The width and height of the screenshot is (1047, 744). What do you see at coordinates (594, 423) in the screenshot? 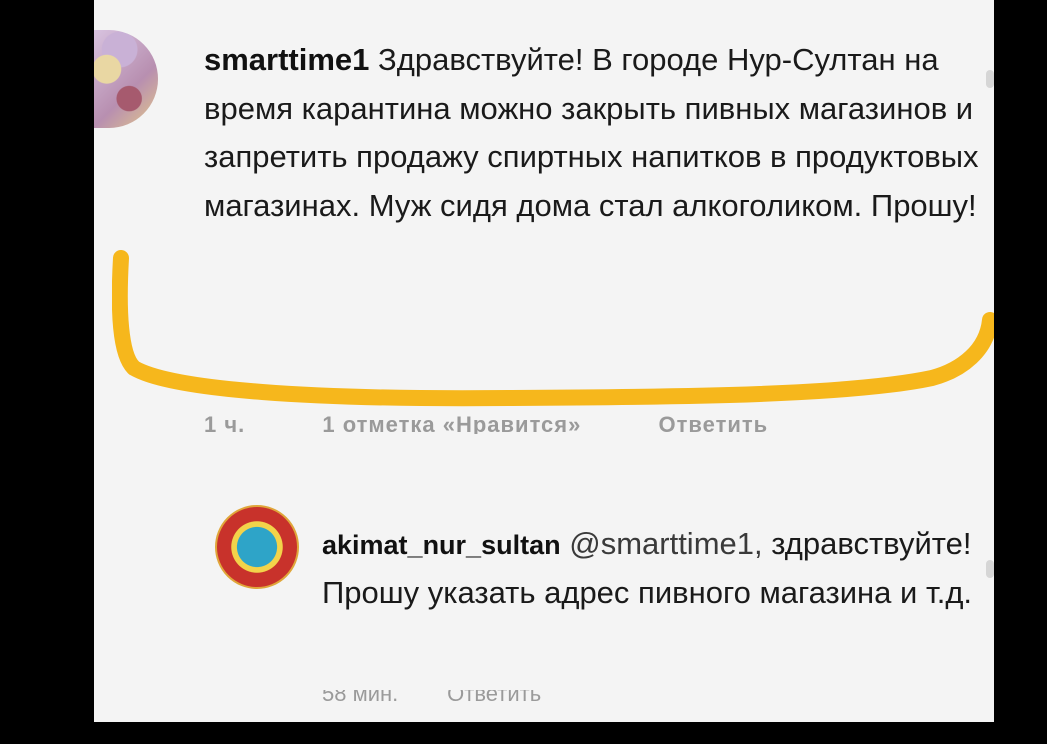
I see `comment-meta: 1 ч. 1 отметка «Нравится» Ответить` at bounding box center [594, 423].